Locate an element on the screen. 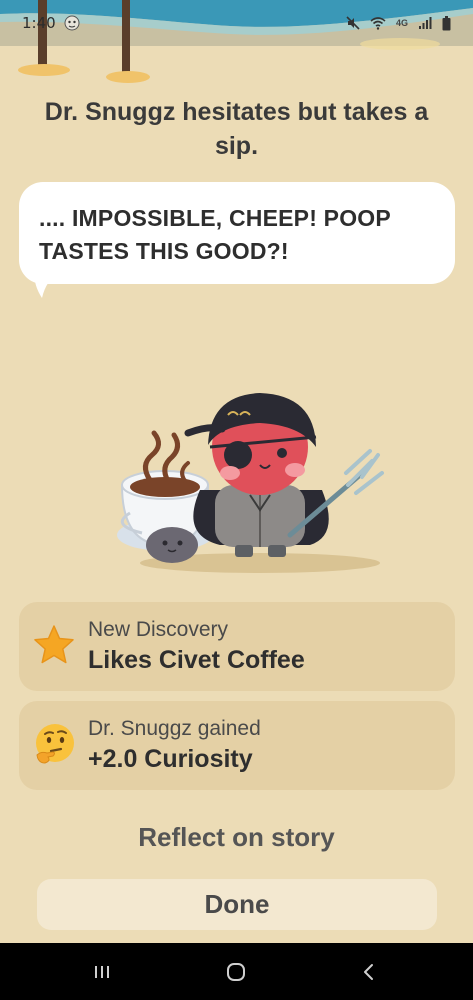  battery-icon is located at coordinates (446, 22).